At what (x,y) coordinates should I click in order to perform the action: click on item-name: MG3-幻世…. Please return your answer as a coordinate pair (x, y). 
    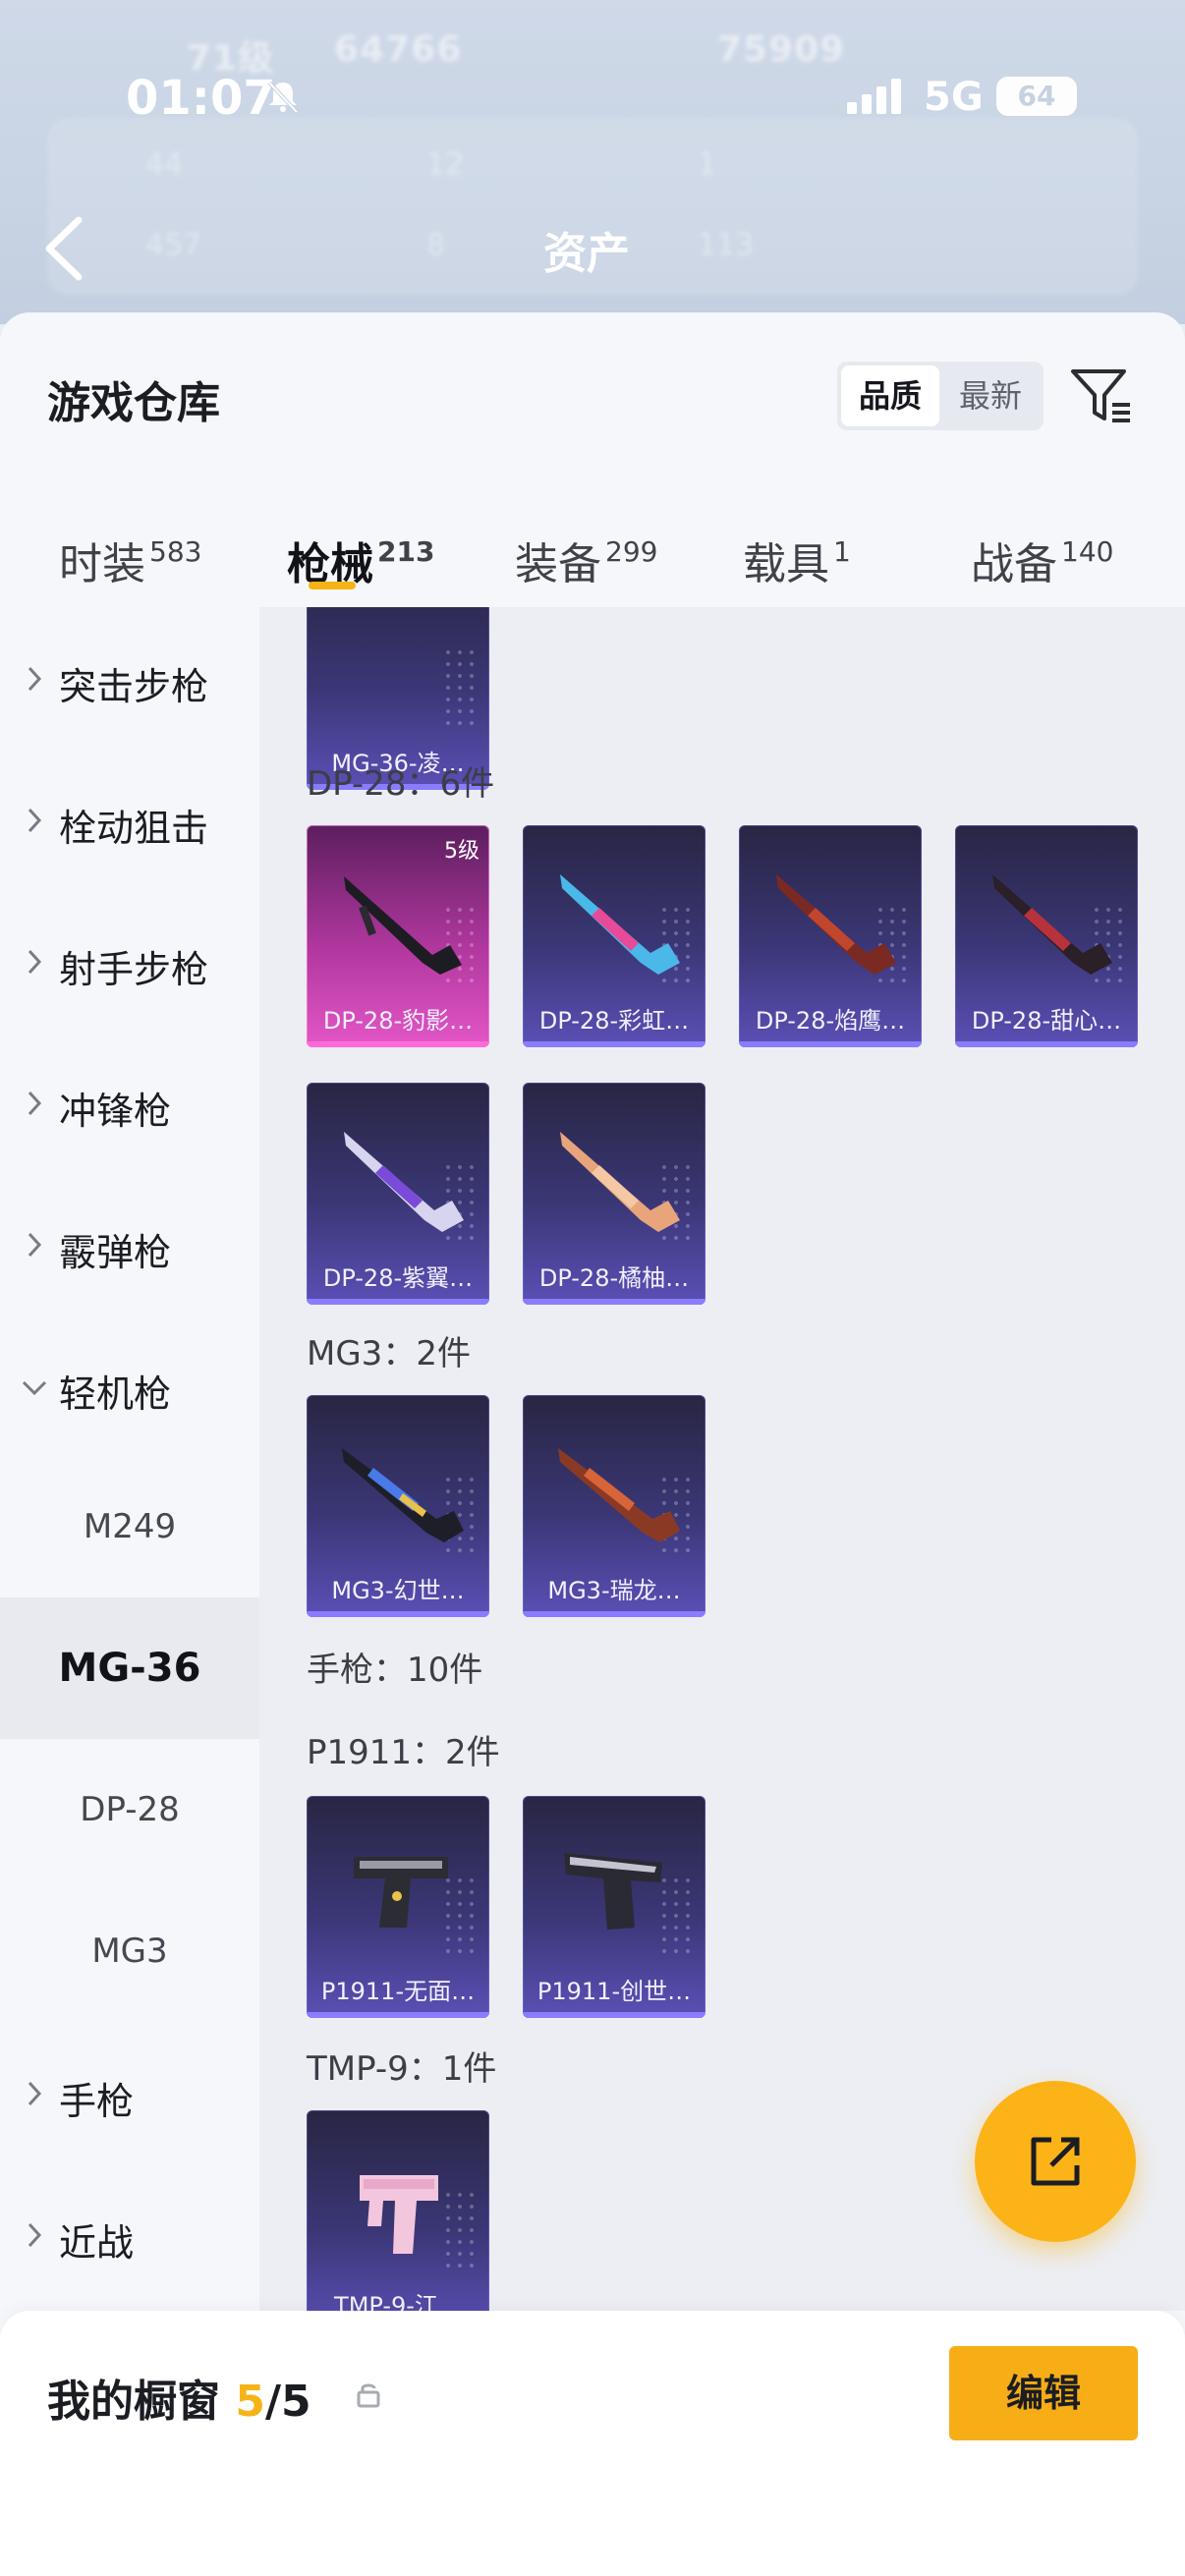
    Looking at the image, I should click on (398, 1590).